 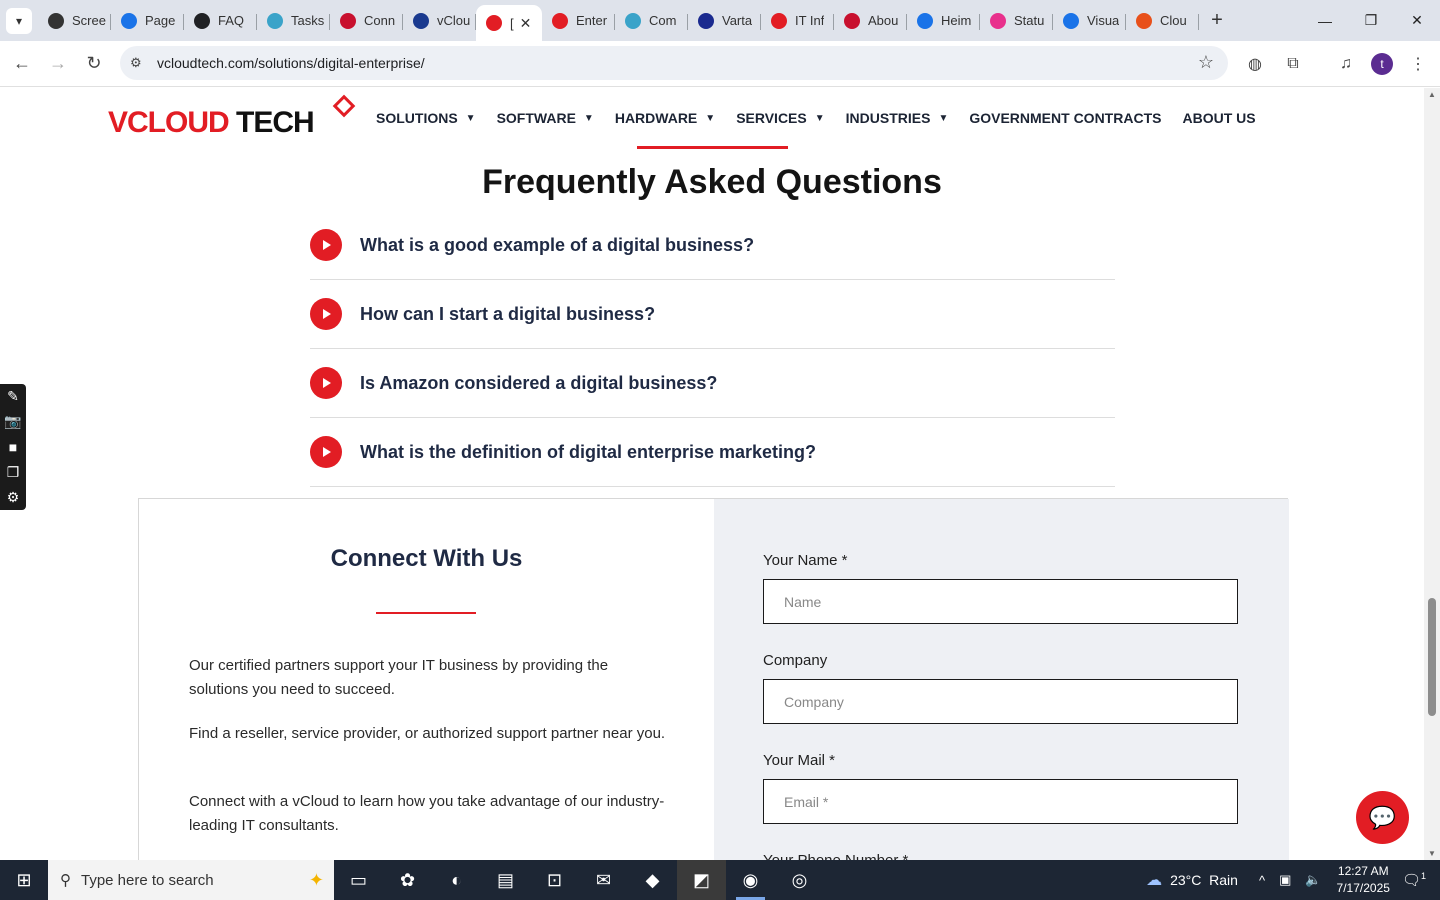 I want to click on browser-tab: vClou, so click(x=439, y=21).